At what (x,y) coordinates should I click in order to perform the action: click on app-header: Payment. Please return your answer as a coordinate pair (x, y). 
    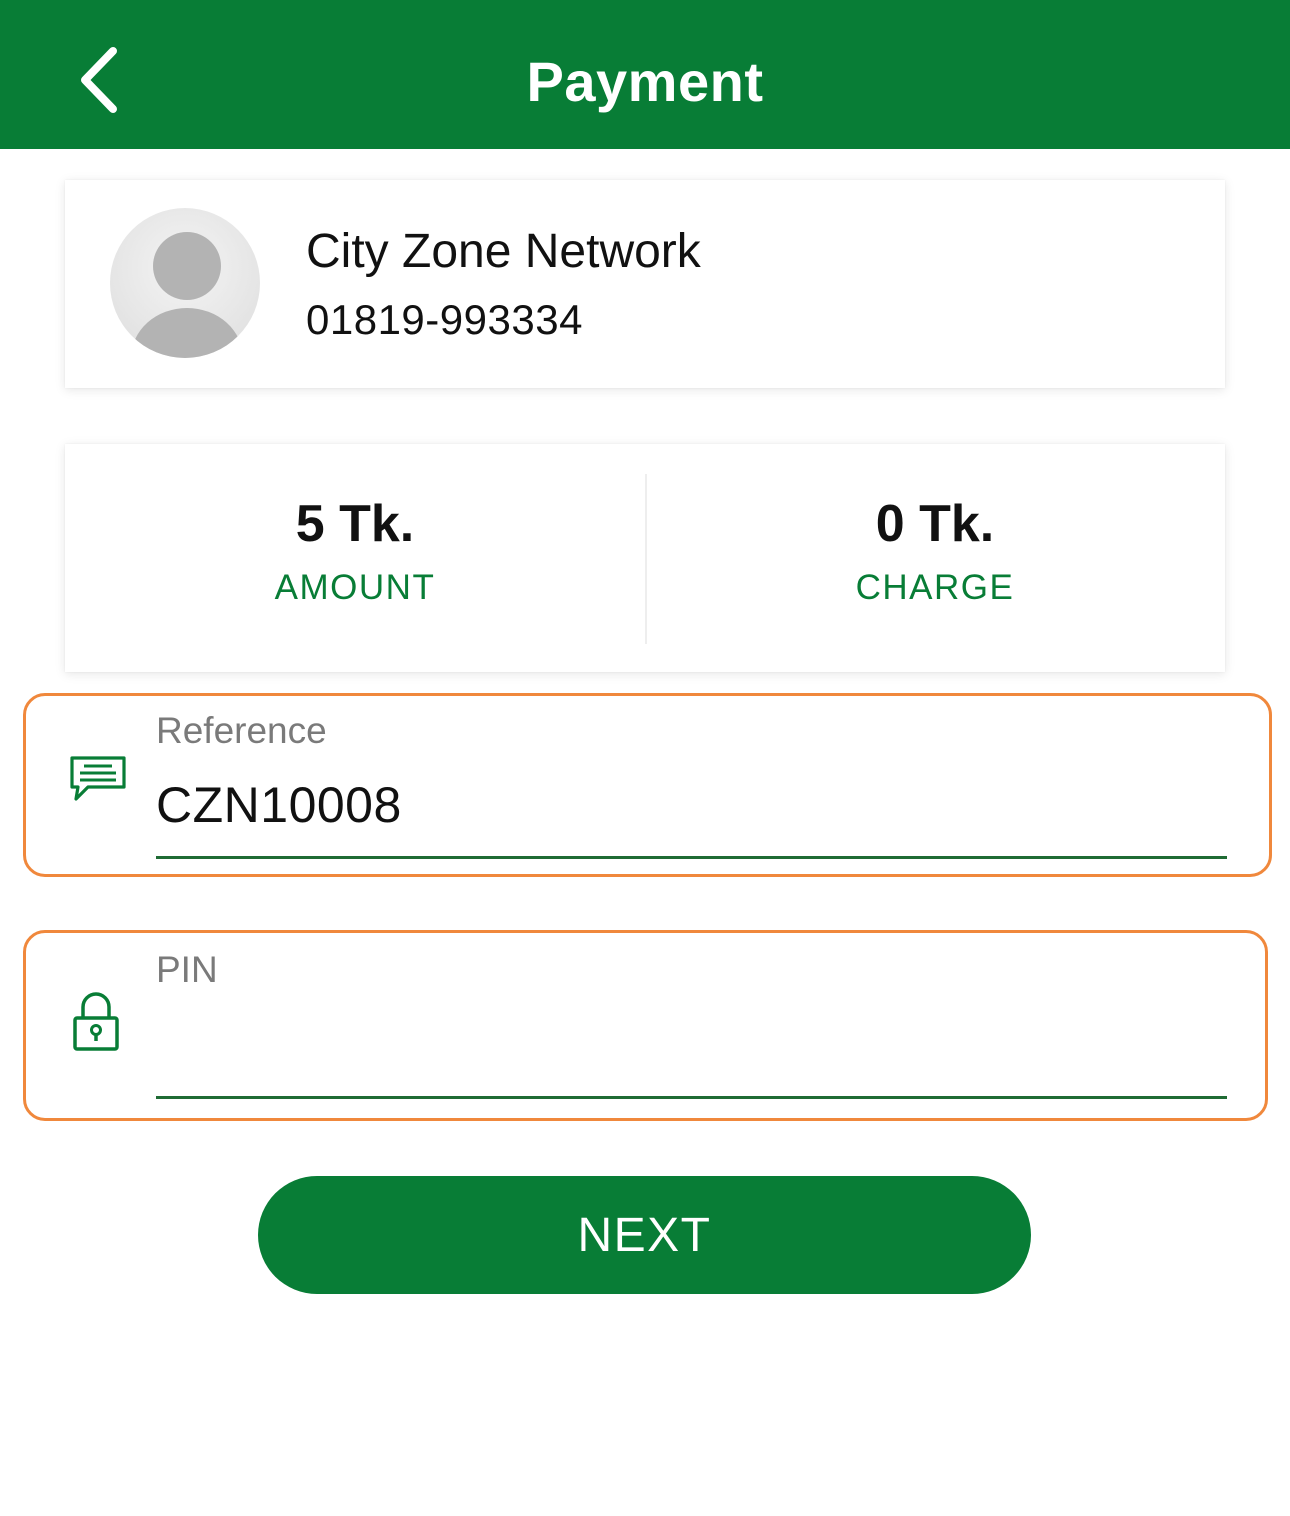
    Looking at the image, I should click on (645, 74).